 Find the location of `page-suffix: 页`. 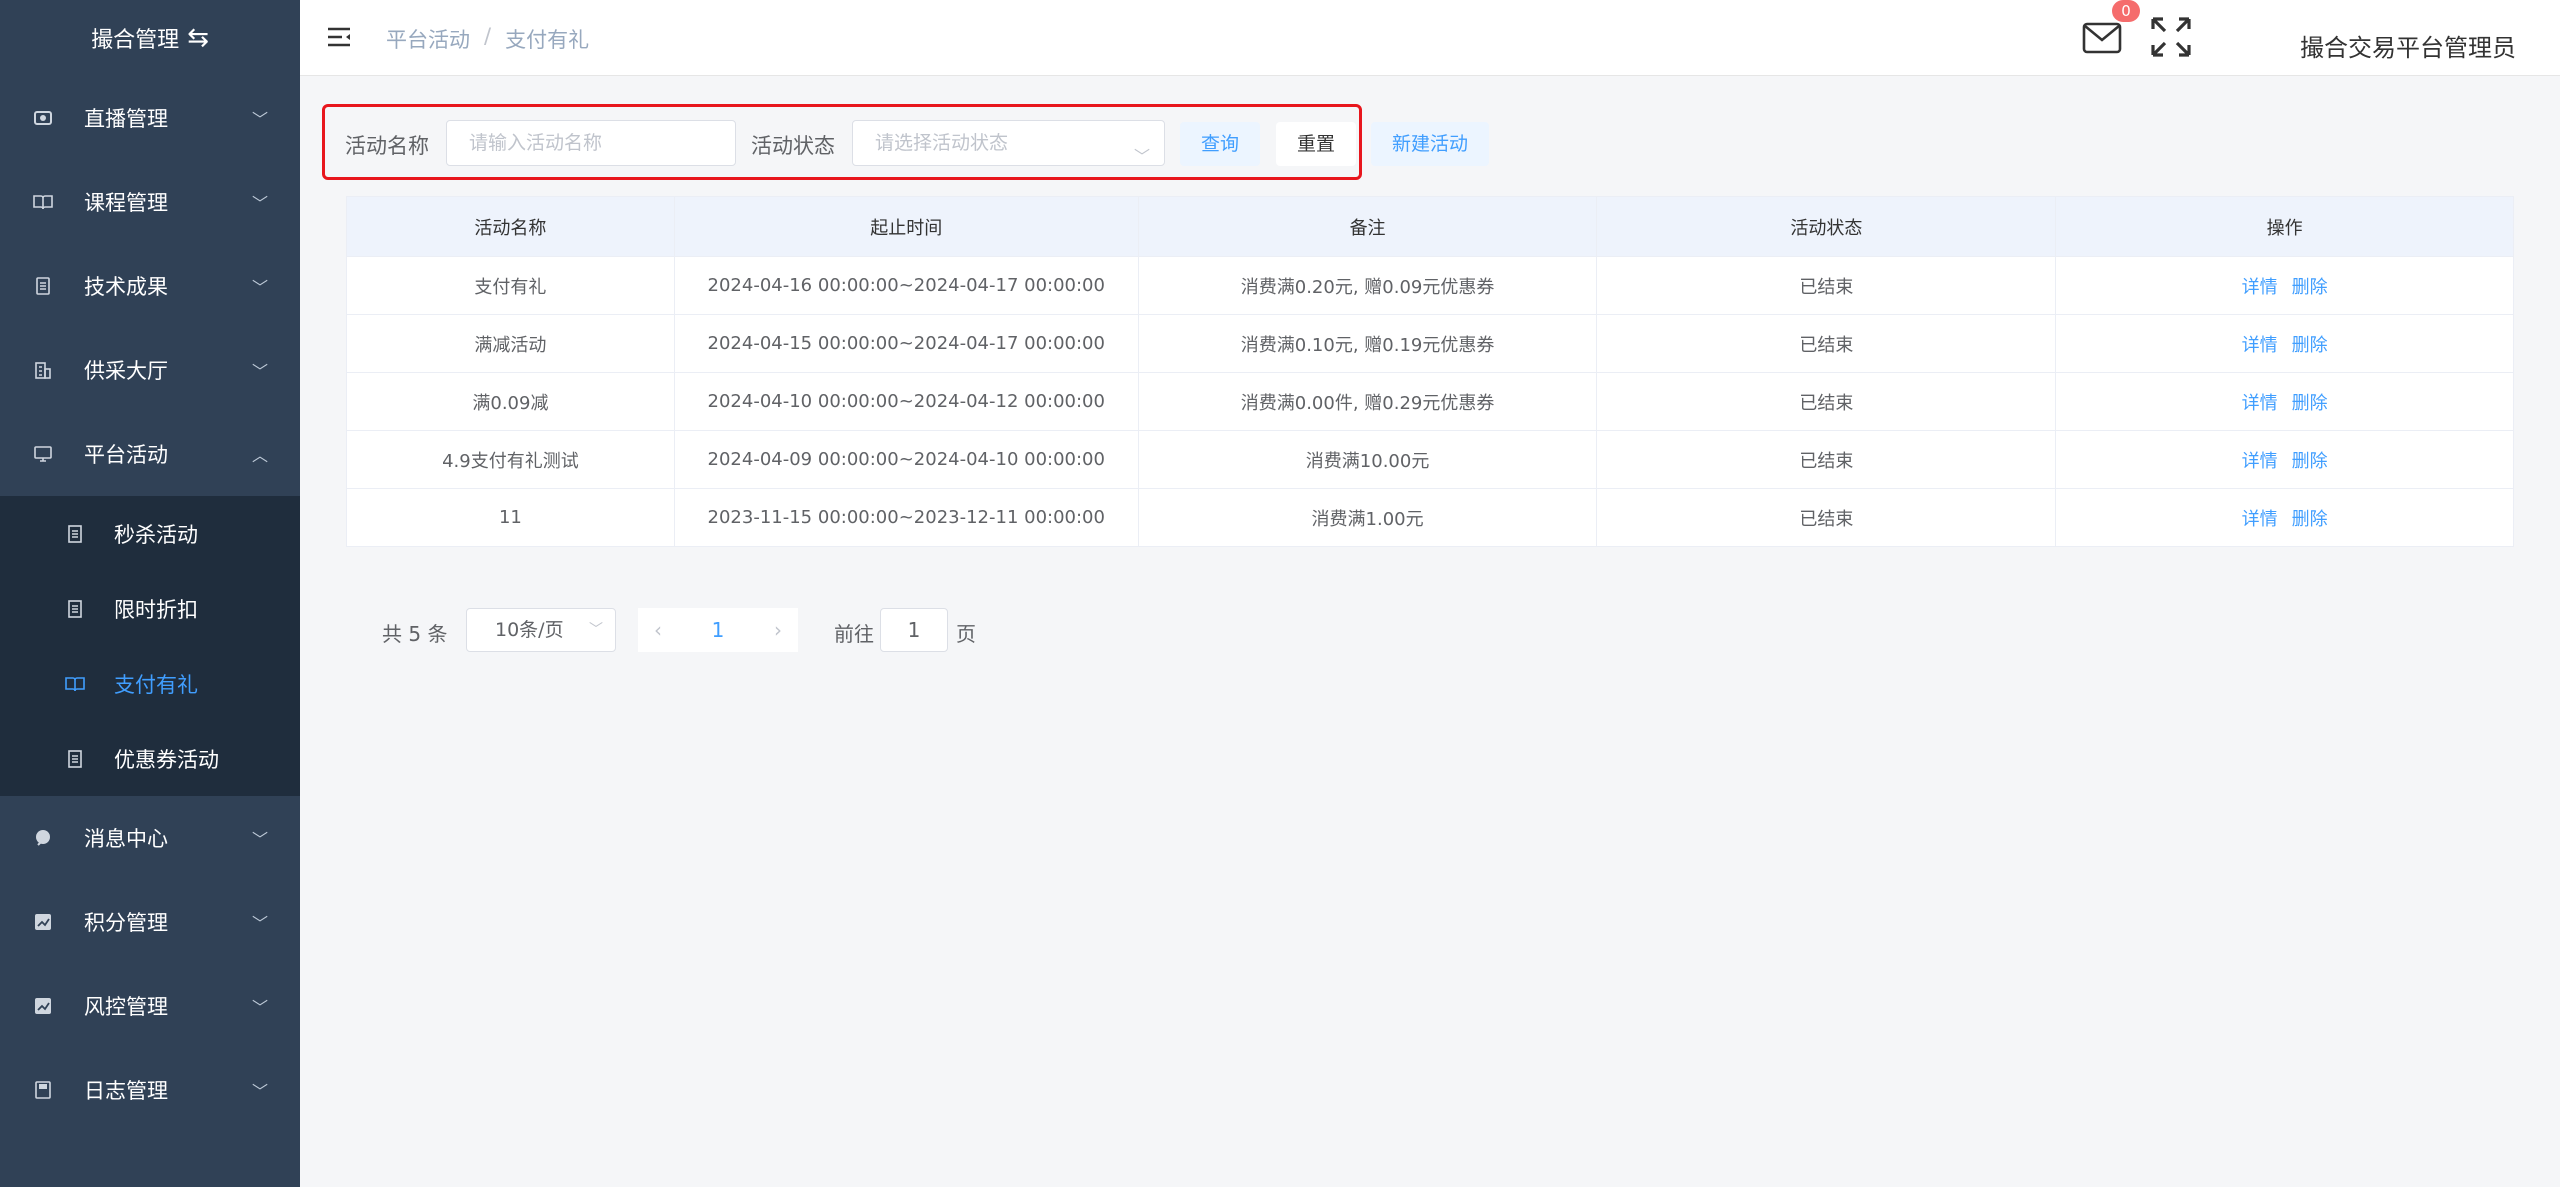

page-suffix: 页 is located at coordinates (966, 634).